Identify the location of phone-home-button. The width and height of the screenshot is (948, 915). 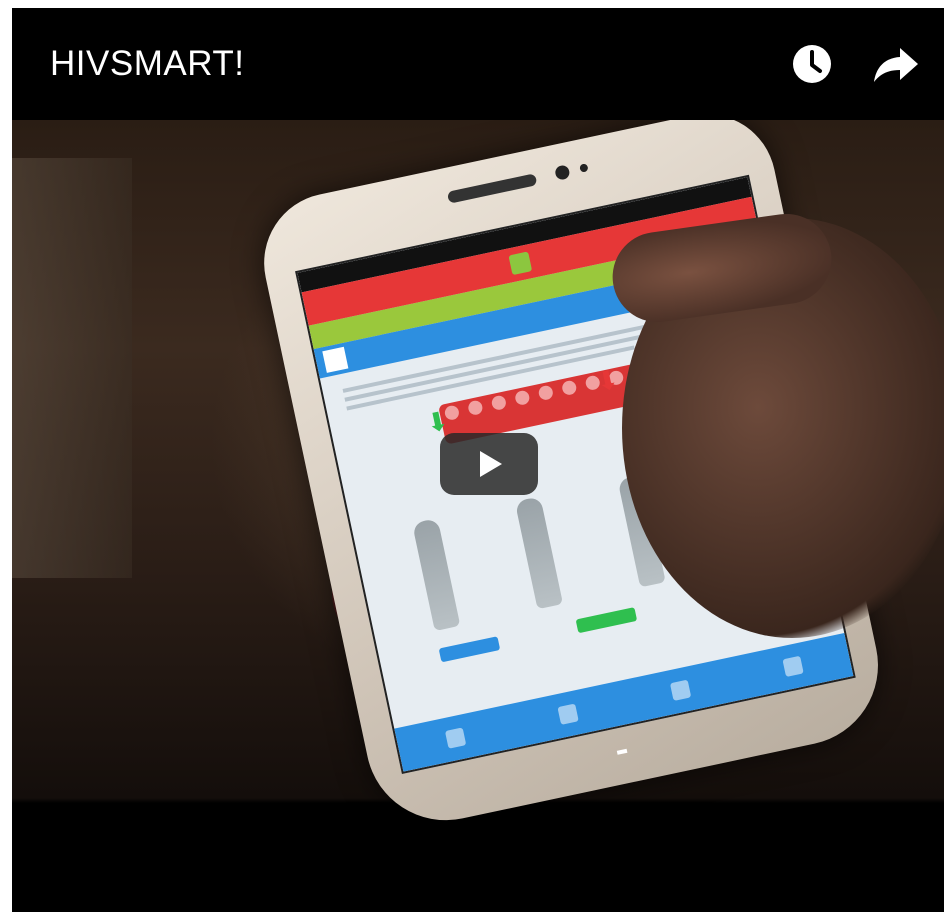
(622, 751).